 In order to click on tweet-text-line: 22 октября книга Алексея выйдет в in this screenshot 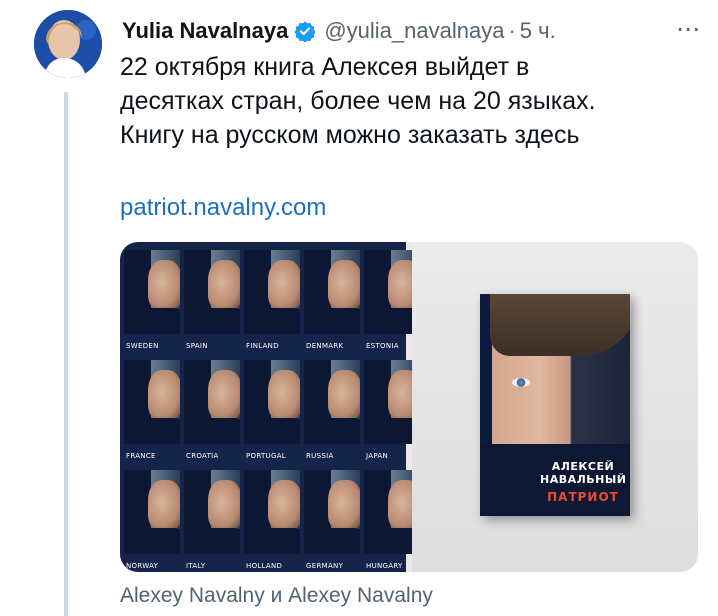, I will do `click(325, 67)`.